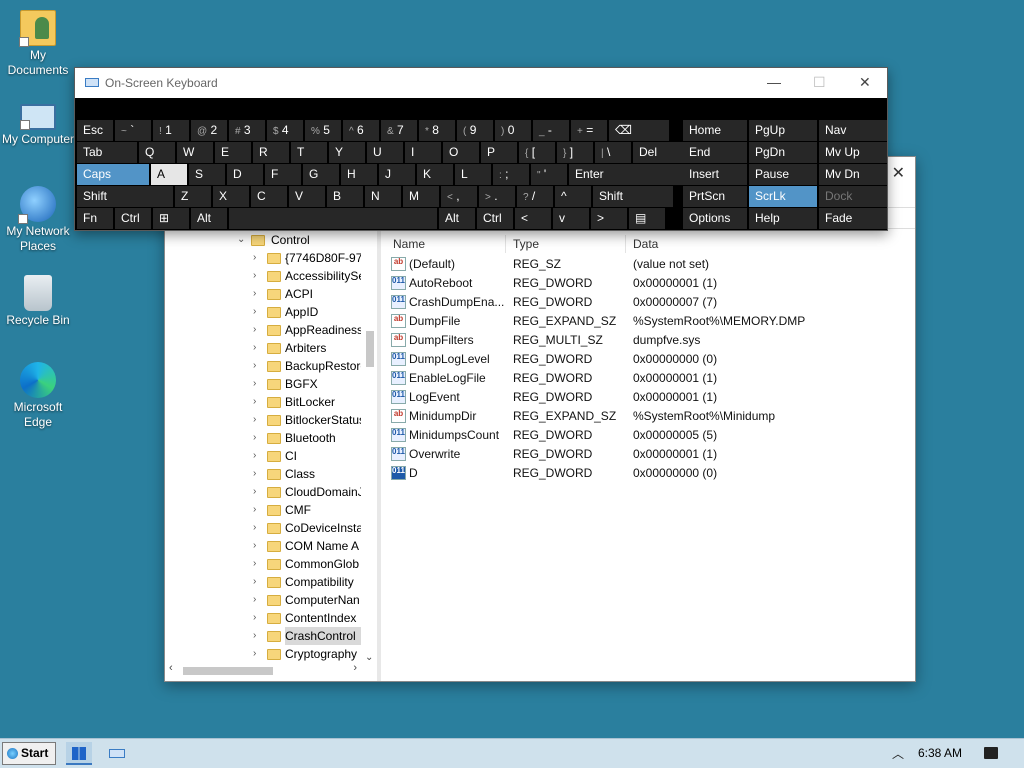 Image resolution: width=1024 pixels, height=768 pixels. I want to click on osk-key: Q, so click(157, 152).